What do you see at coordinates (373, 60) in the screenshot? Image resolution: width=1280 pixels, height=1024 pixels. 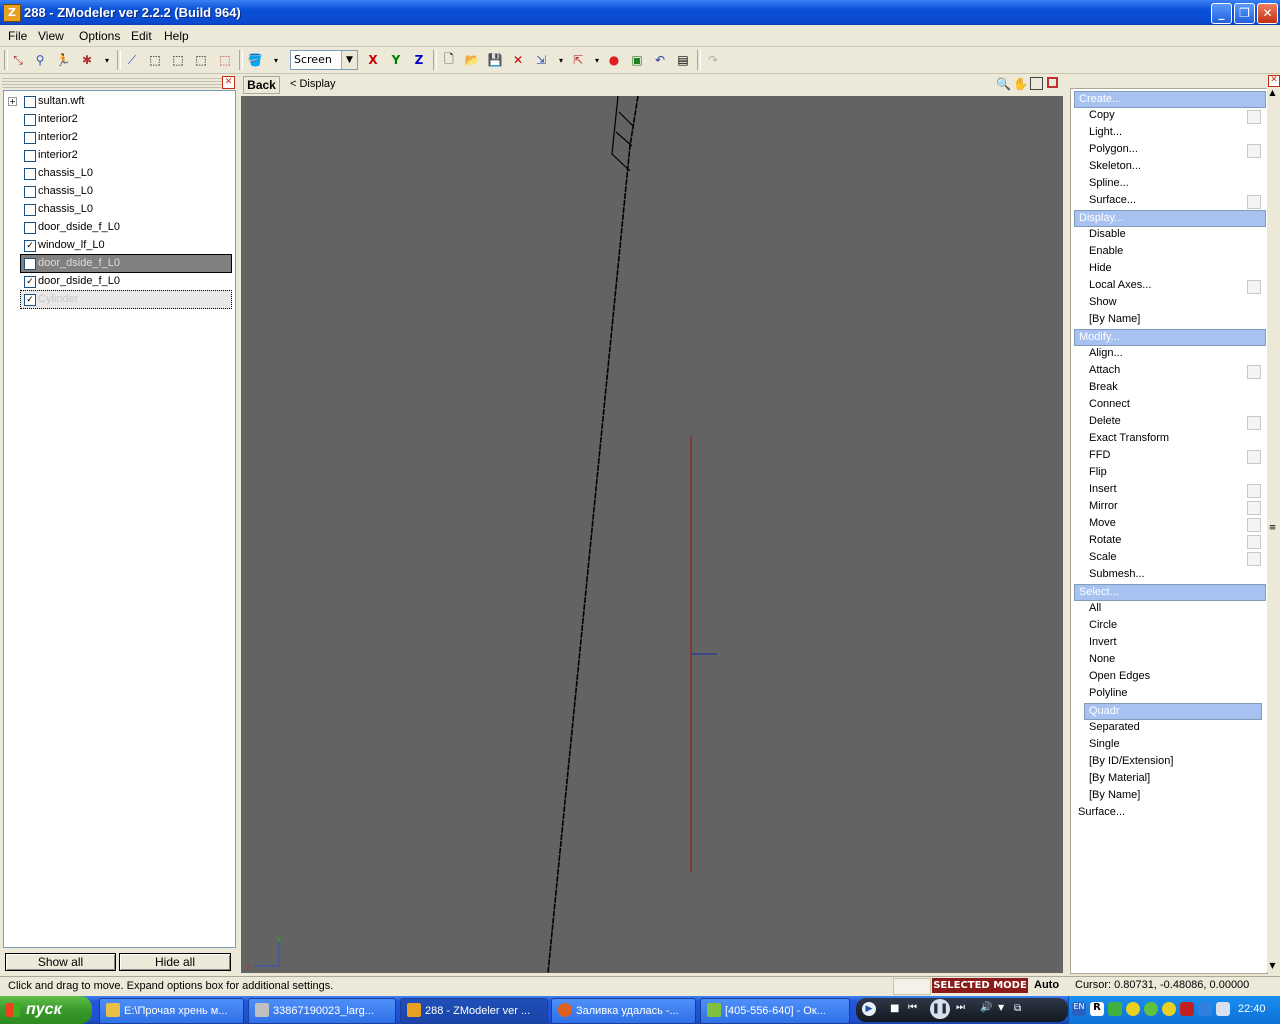 I see `axis-x-toggle: X` at bounding box center [373, 60].